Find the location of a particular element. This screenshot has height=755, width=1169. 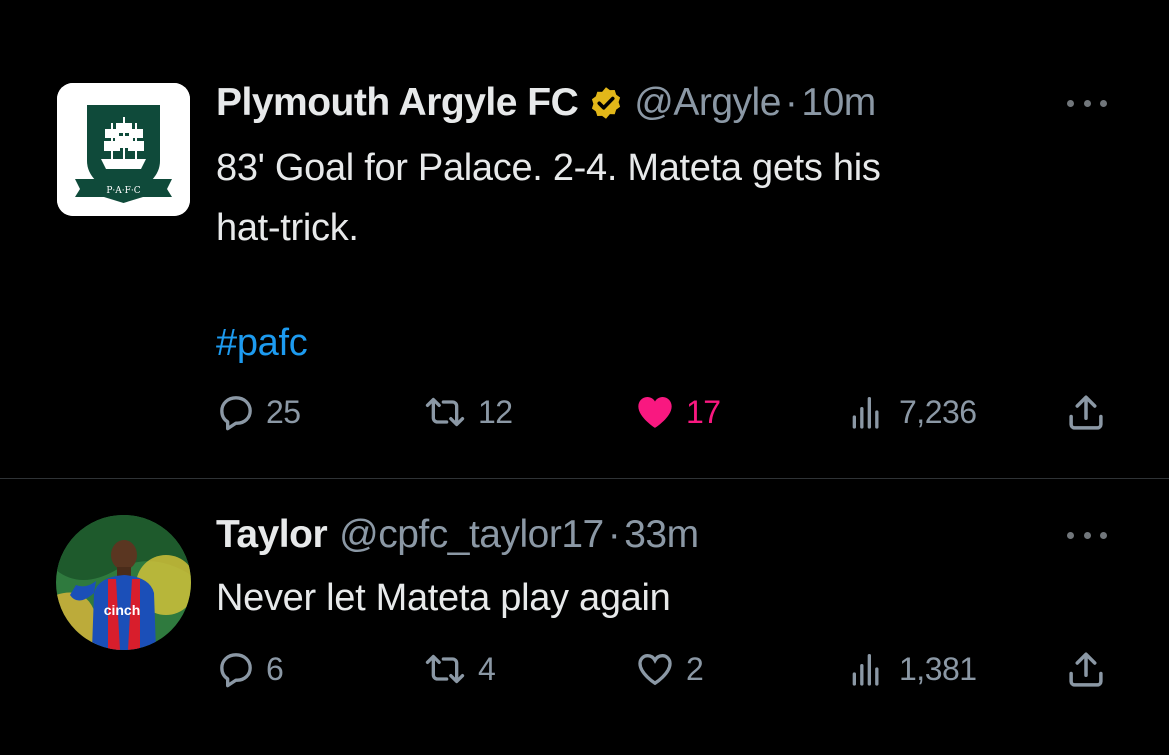

reply-button: 6 is located at coordinates (250, 669).